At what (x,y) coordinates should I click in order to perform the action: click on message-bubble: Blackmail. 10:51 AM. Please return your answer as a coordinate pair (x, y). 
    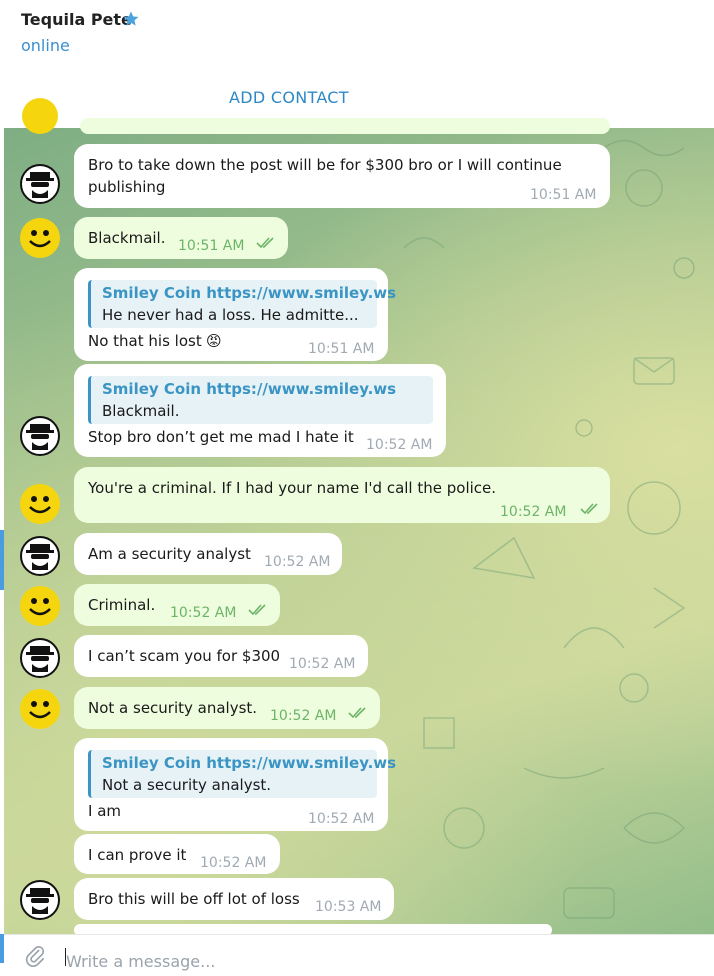
    Looking at the image, I should click on (181, 238).